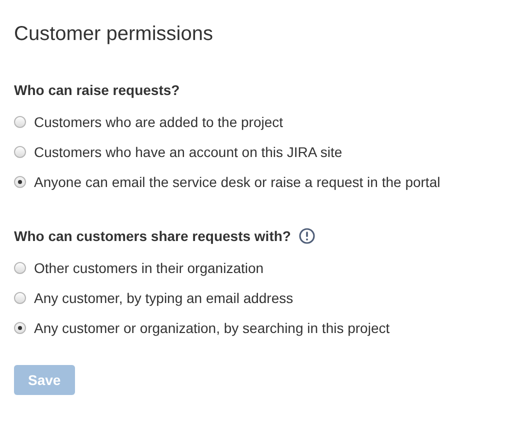 The image size is (506, 429). What do you see at coordinates (114, 34) in the screenshot?
I see `page-title: Customer permissions` at bounding box center [114, 34].